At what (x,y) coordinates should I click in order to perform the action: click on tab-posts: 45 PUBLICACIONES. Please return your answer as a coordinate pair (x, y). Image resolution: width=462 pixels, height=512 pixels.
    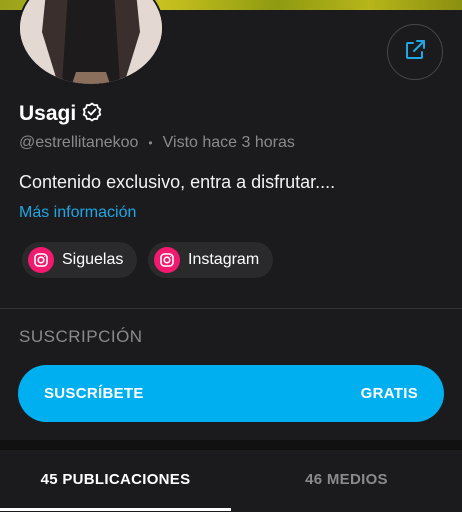
    Looking at the image, I should click on (115, 479).